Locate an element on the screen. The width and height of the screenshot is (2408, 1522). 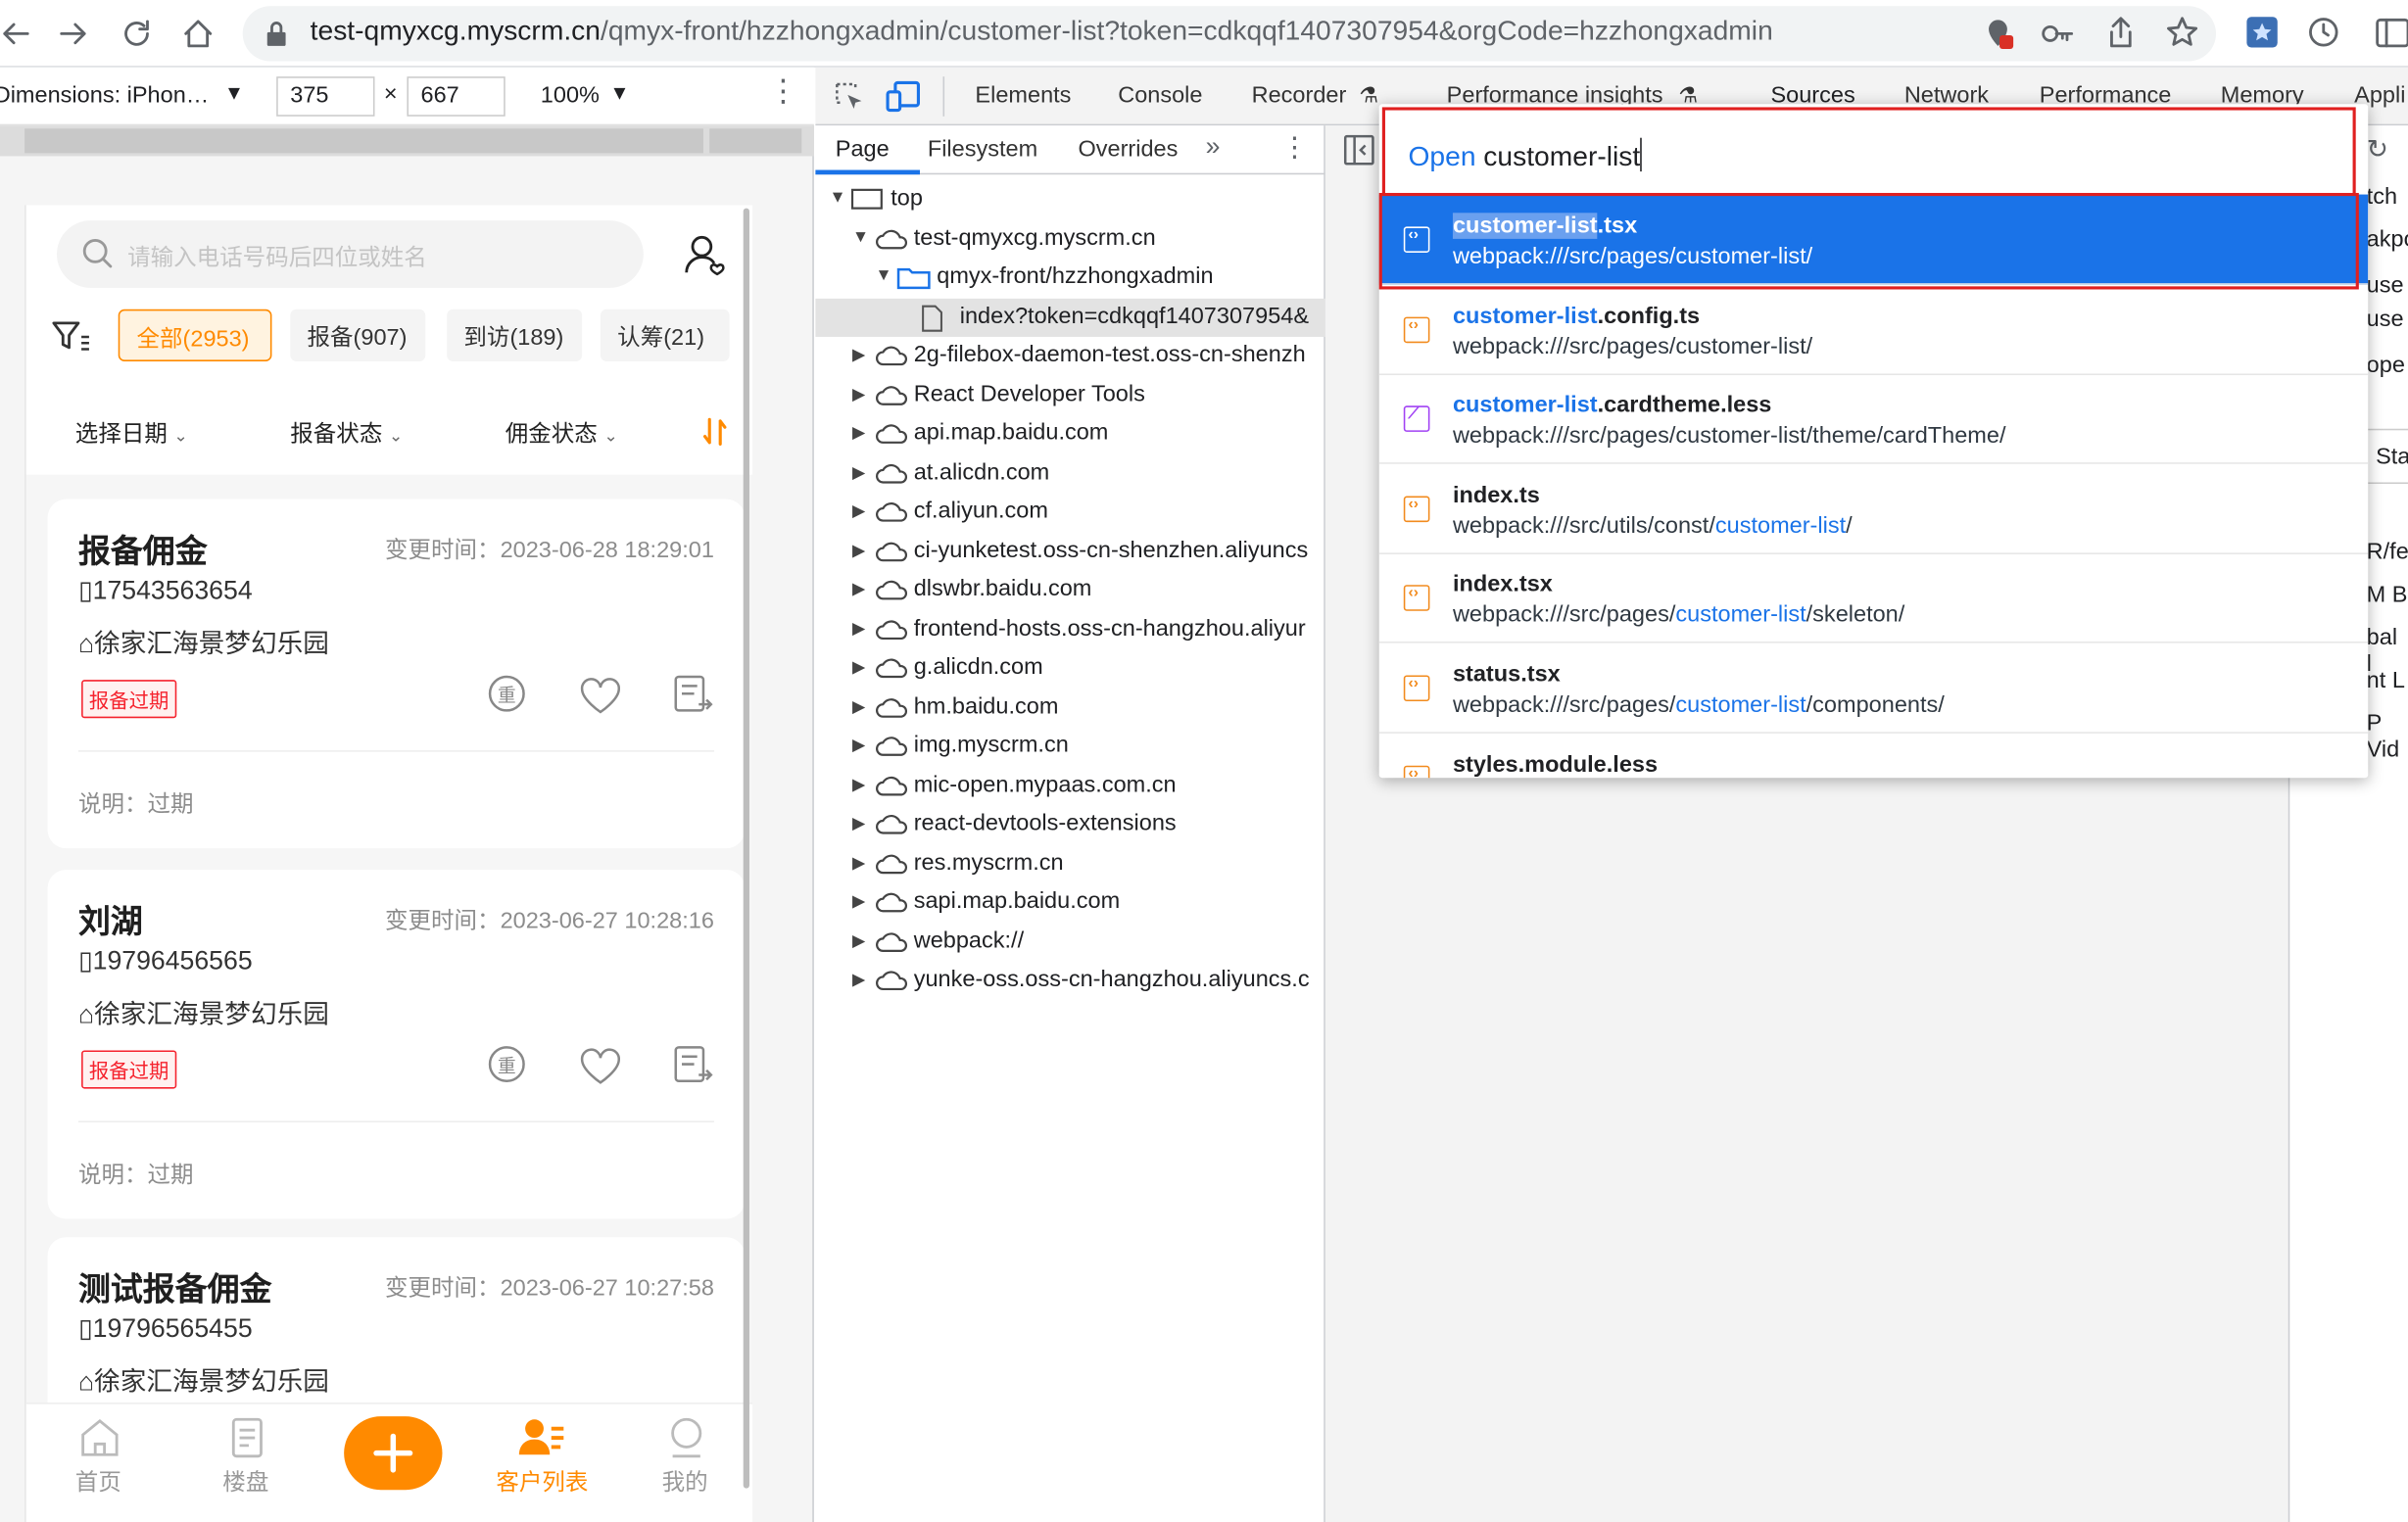
tree-item: ▶ yunke-oss.oss-cn-hangzhou.aliyuncs.c is located at coordinates (1069, 981).